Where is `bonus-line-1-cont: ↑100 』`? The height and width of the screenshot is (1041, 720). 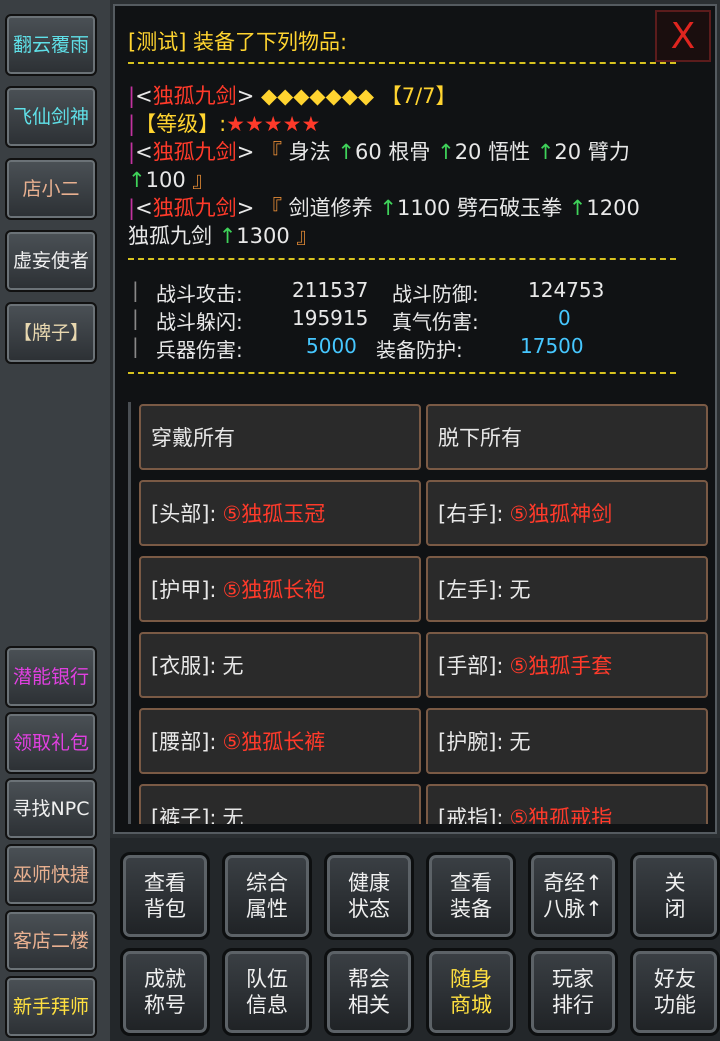
bonus-line-1-cont: ↑100 』 is located at coordinates (170, 179).